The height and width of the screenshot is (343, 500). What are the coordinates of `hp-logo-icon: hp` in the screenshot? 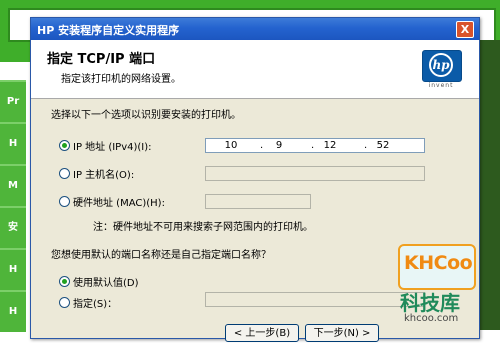 It's located at (442, 66).